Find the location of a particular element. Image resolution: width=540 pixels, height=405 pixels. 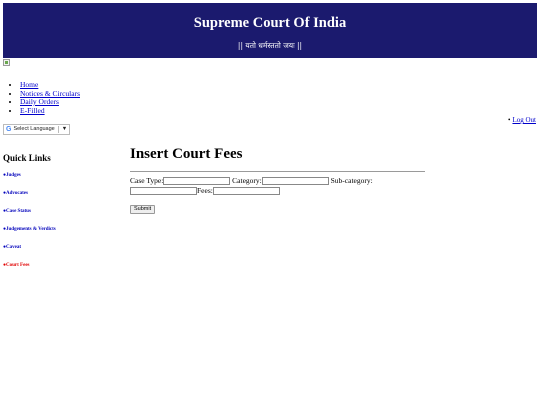

broken-image-icon is located at coordinates (6, 62).